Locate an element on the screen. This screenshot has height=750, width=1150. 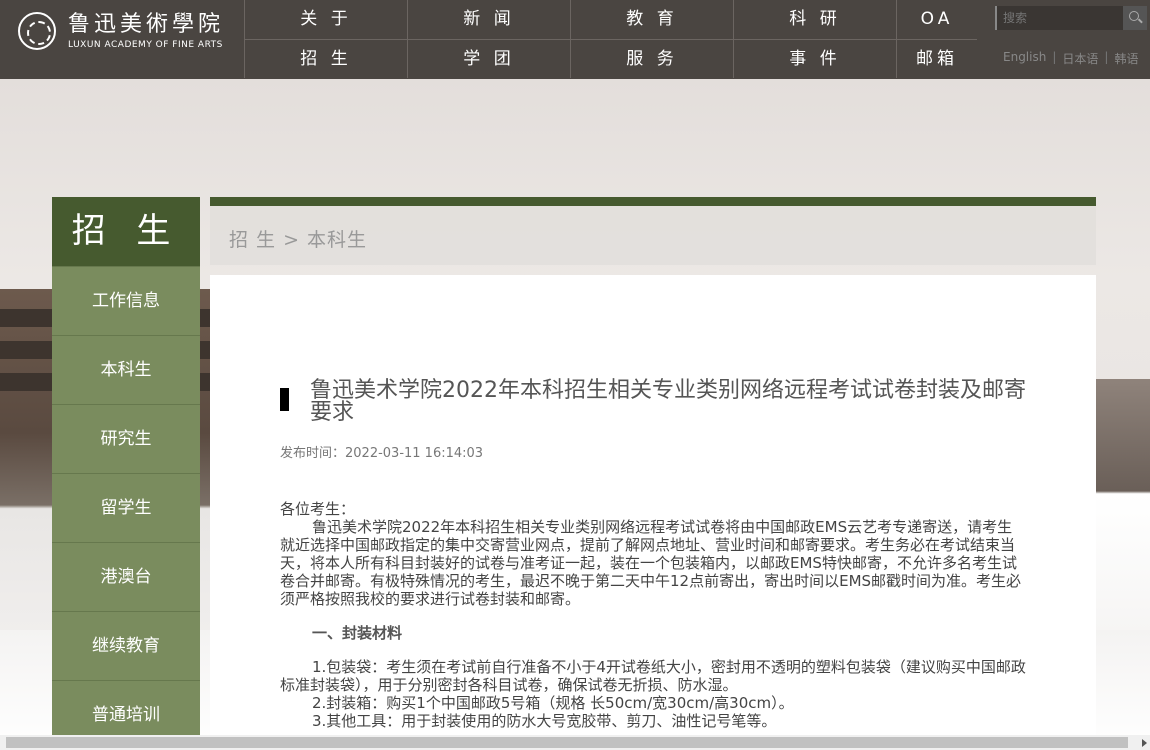
lang-japanese: 日本语 is located at coordinates (1080, 58).